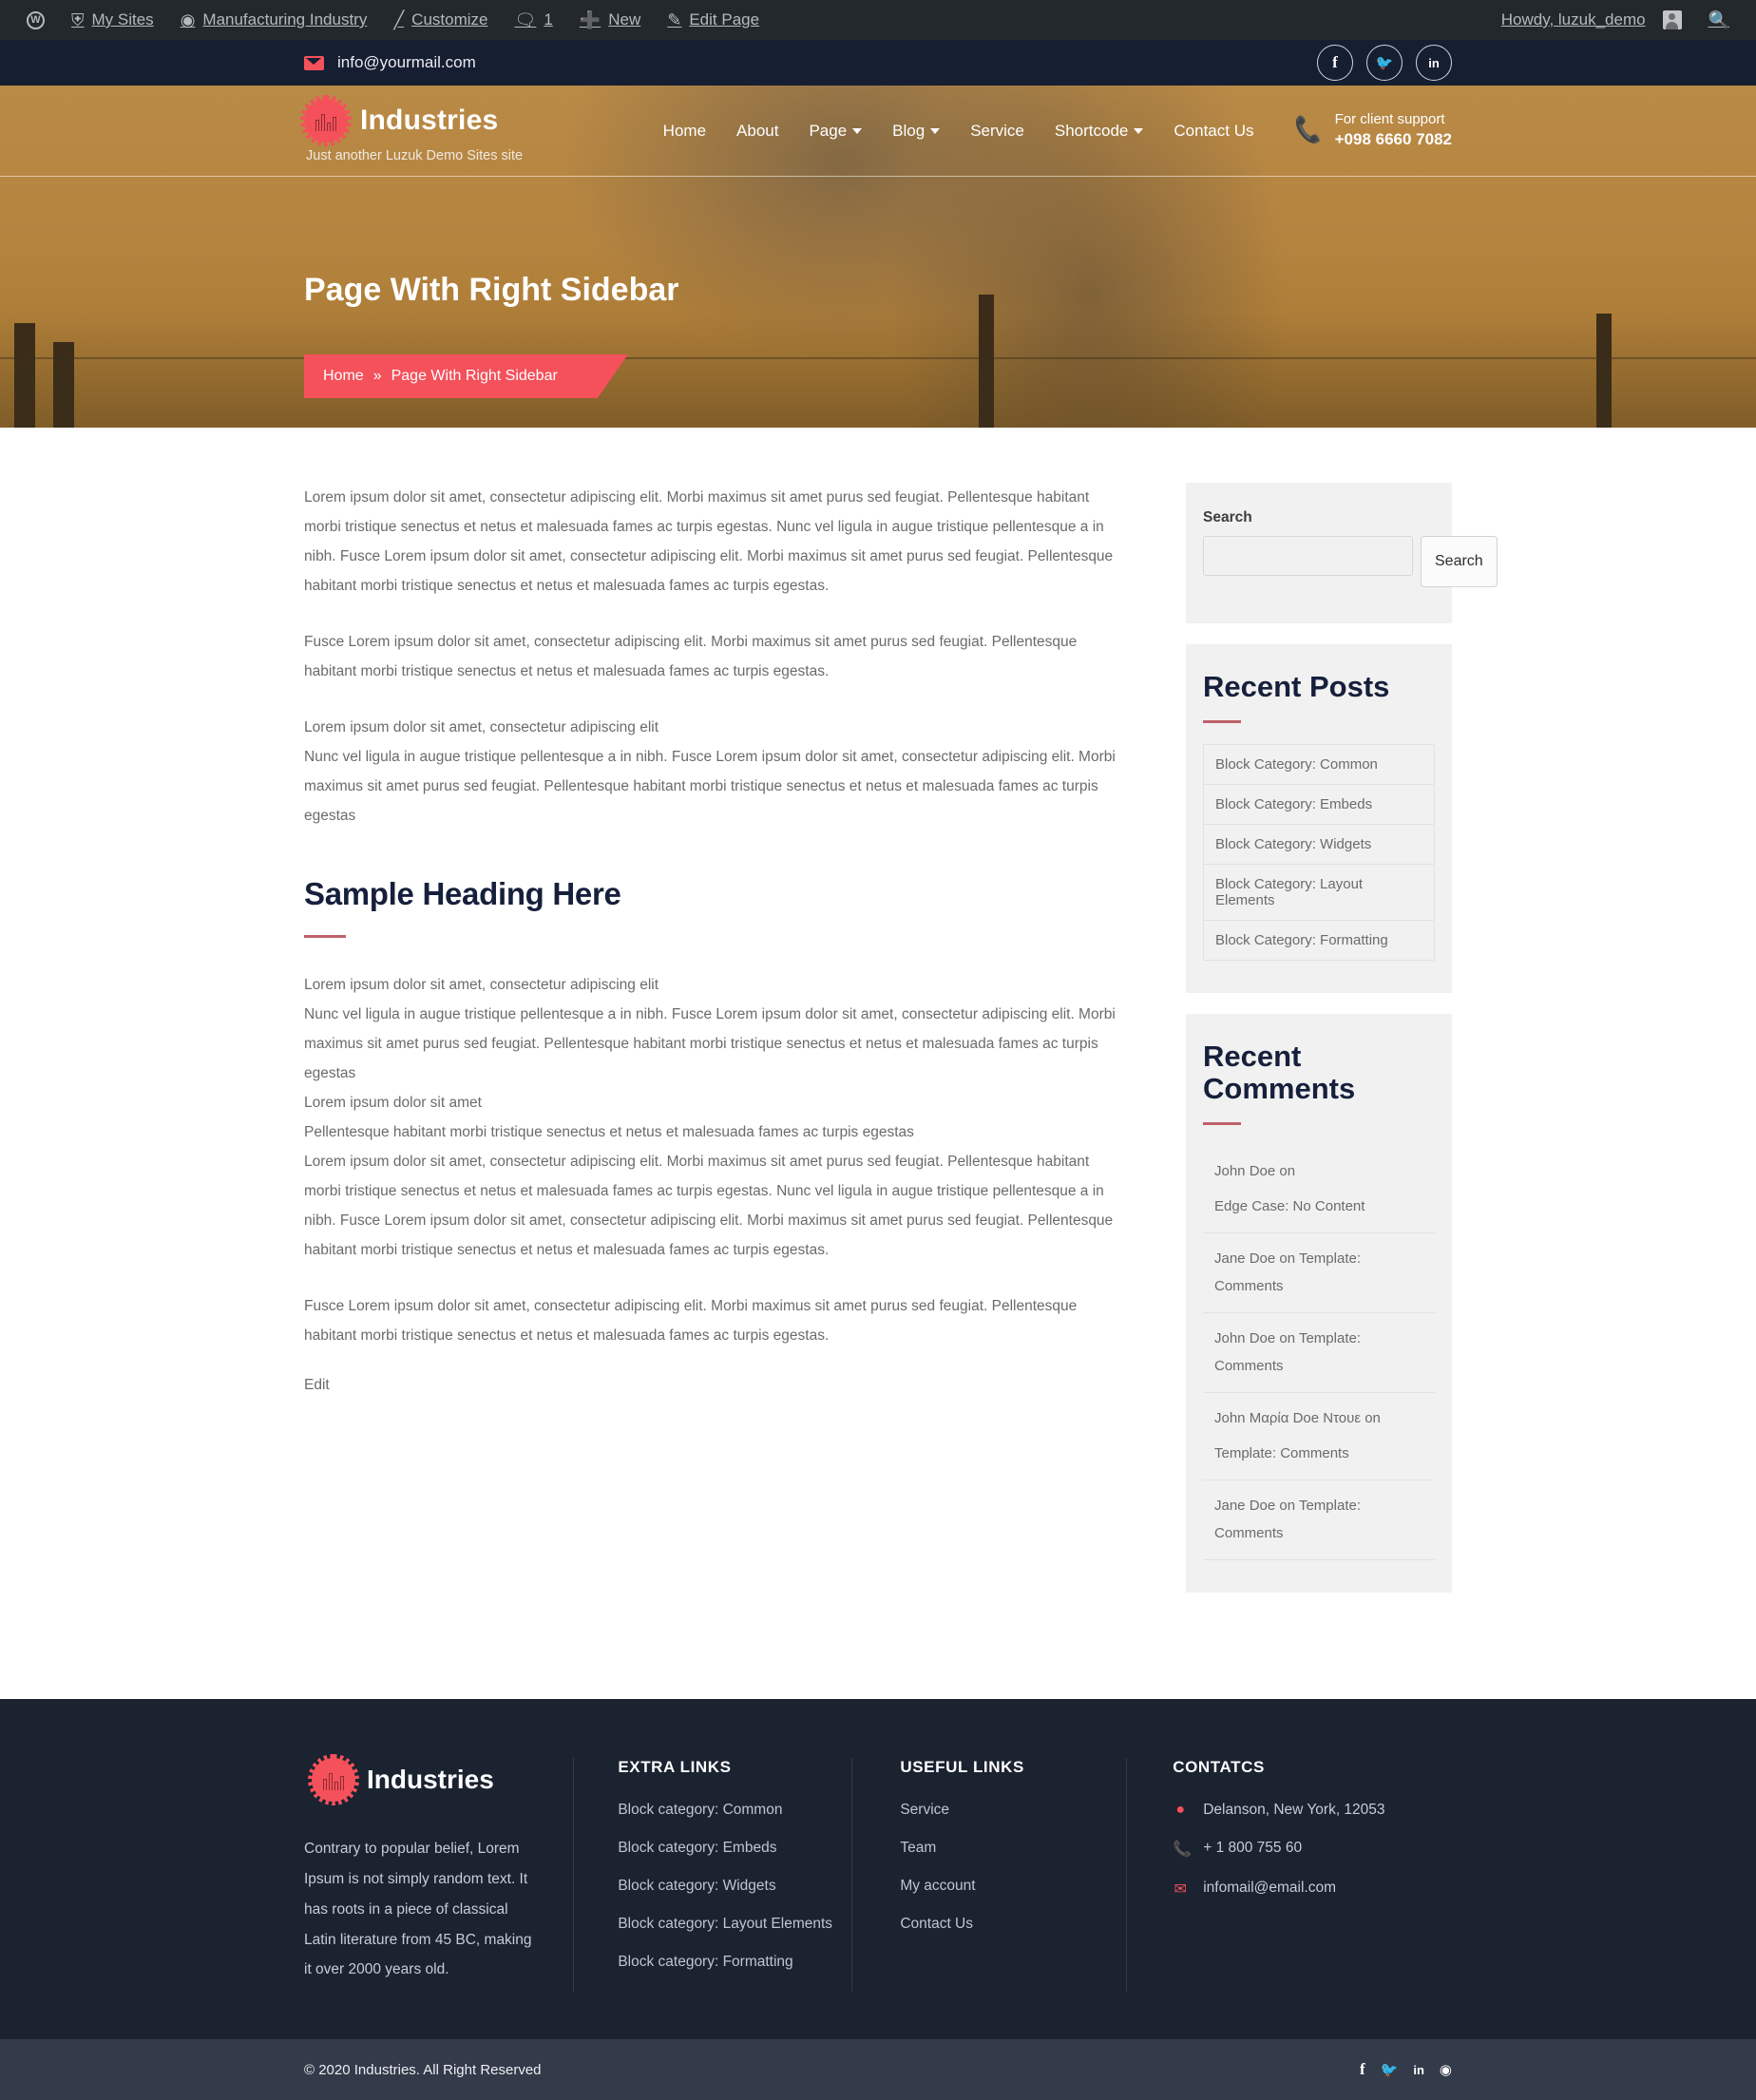 The width and height of the screenshot is (1756, 2100). I want to click on footer-brand-name: Industries, so click(430, 1780).